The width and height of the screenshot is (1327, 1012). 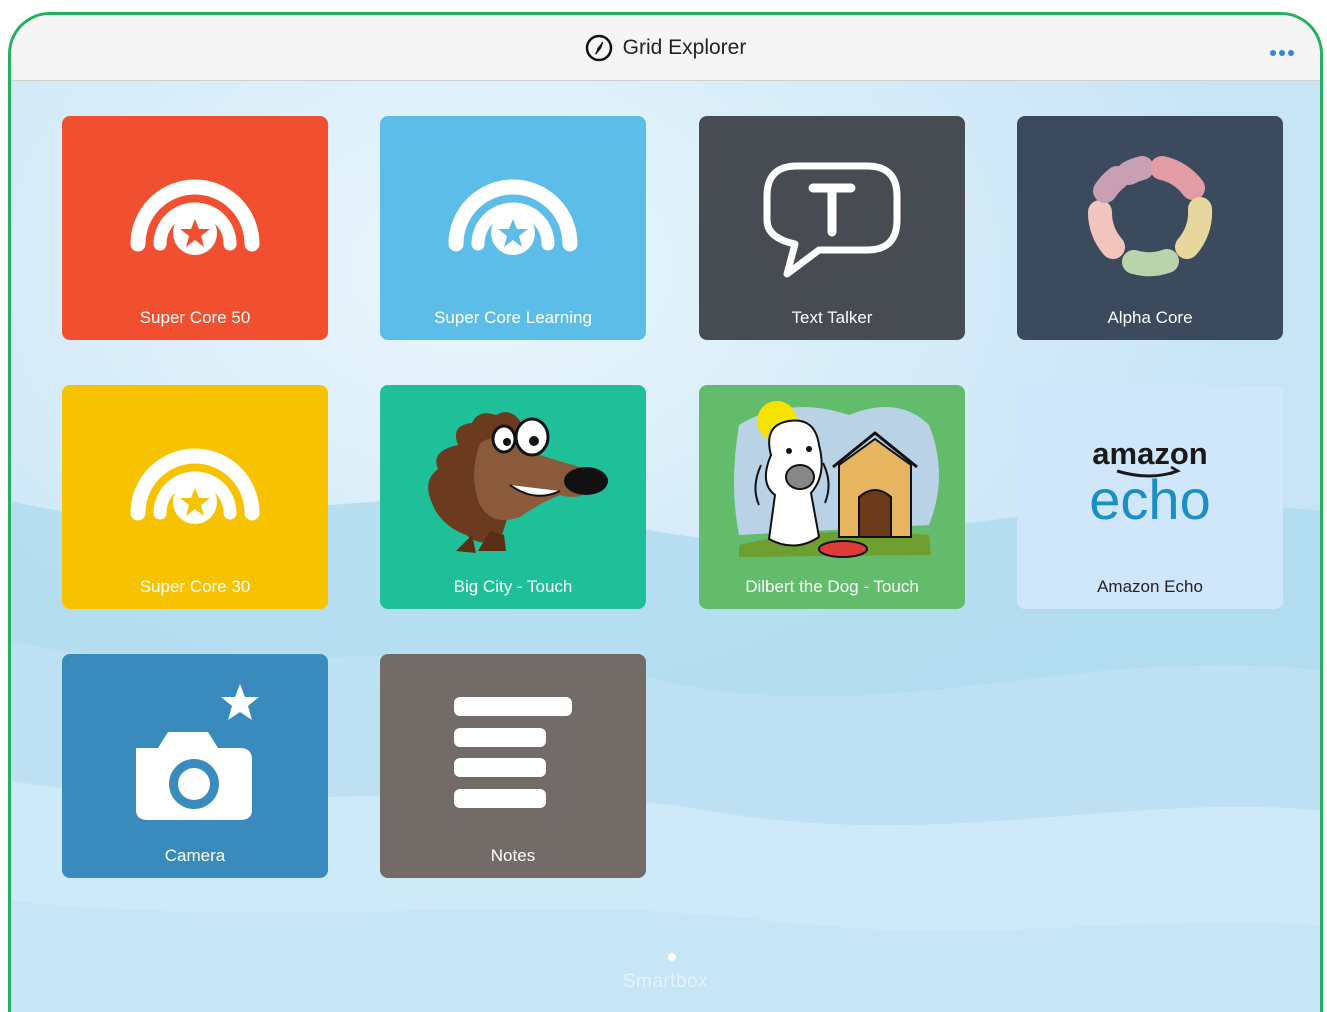 I want to click on tile-label: Alpha Core, so click(x=1150, y=317).